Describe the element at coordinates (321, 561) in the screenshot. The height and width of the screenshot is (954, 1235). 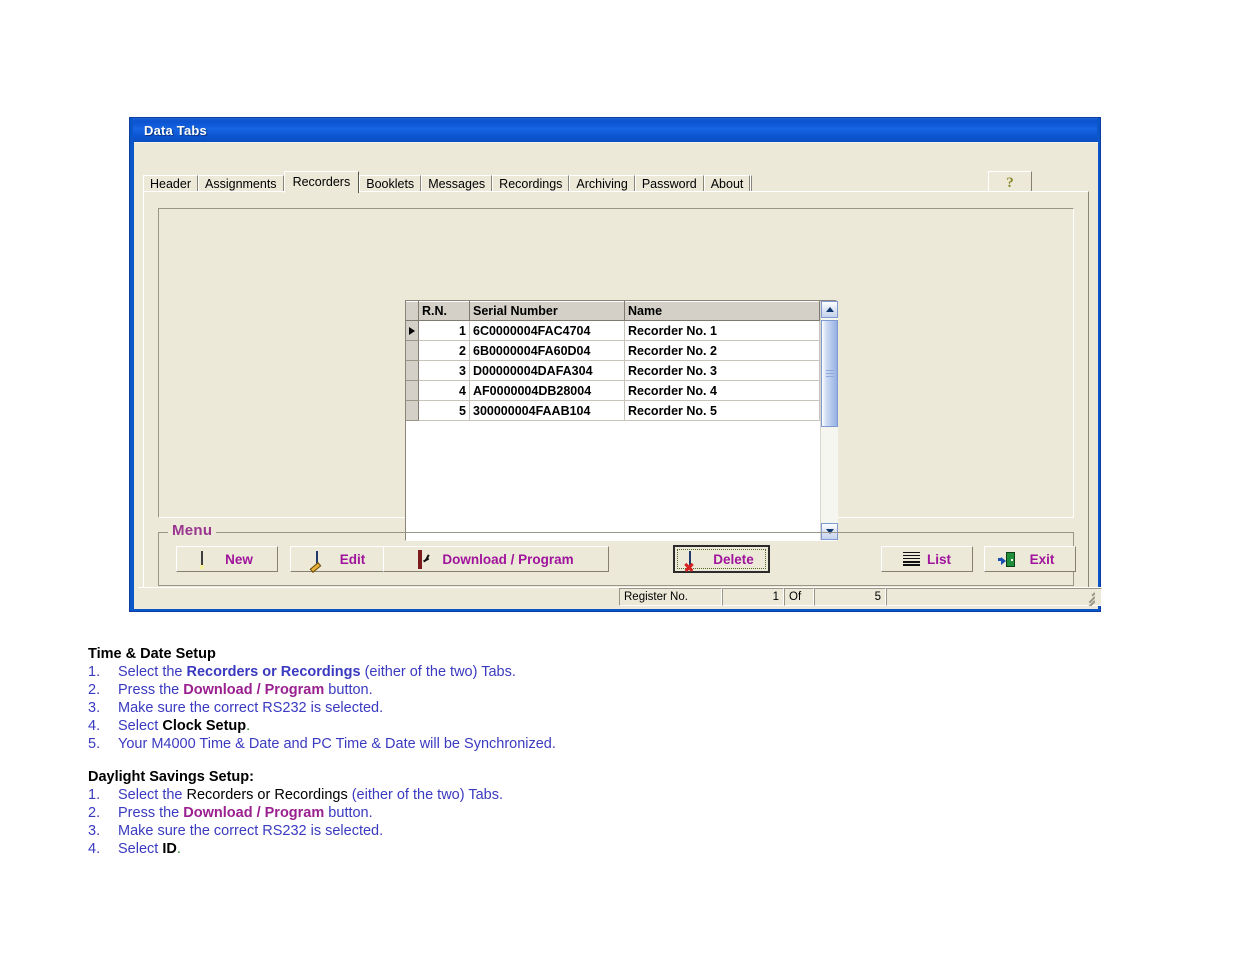
I see `edit-table-pencil-icon` at that location.